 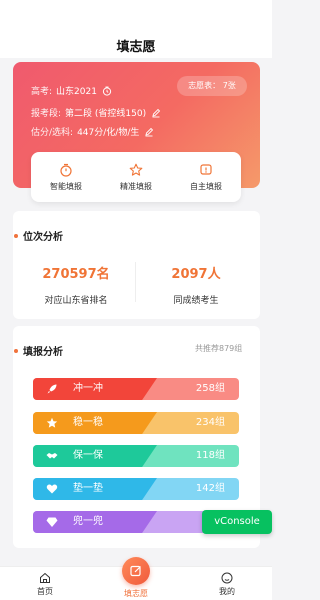 What do you see at coordinates (52, 522) in the screenshot?
I see `diamond-icon` at bounding box center [52, 522].